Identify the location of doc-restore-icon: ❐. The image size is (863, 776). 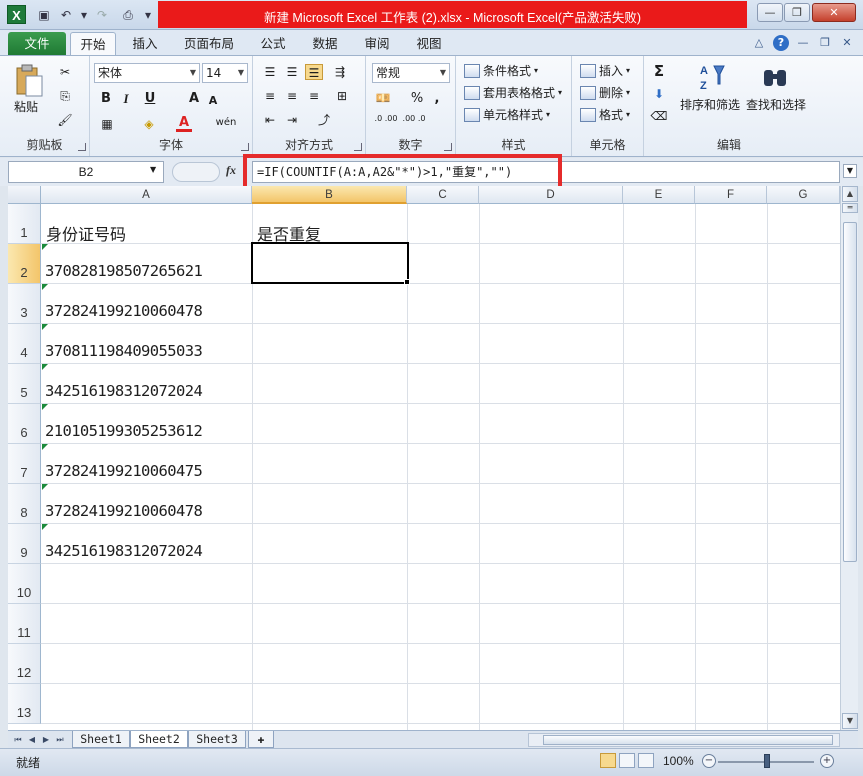
(825, 43).